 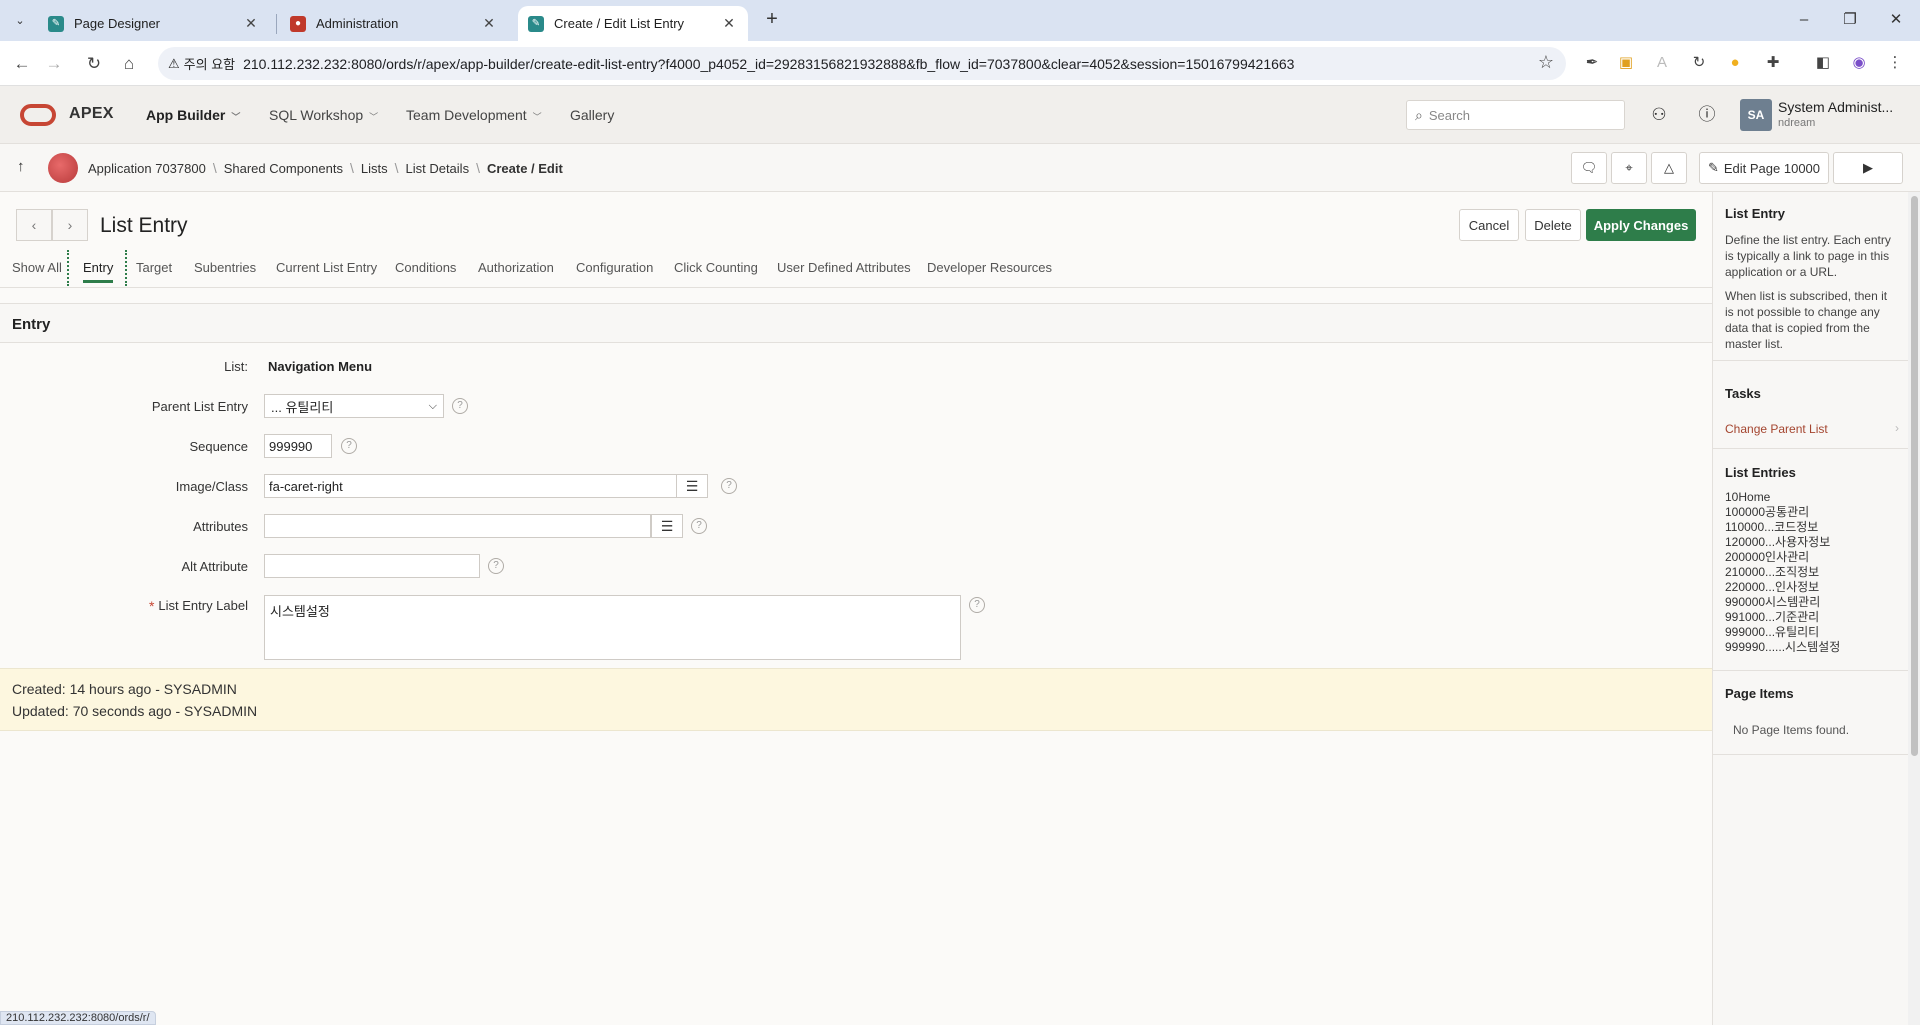 I want to click on up-arrow-icon: ↑, so click(x=21, y=166).